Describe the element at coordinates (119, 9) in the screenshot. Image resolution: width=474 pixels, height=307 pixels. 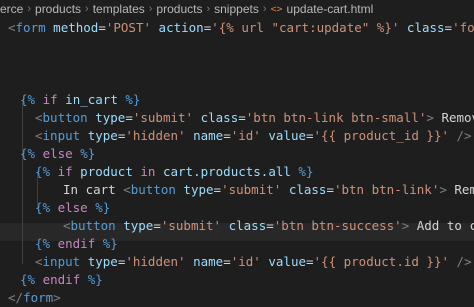
I see `breadcrumb-item: templates` at that location.